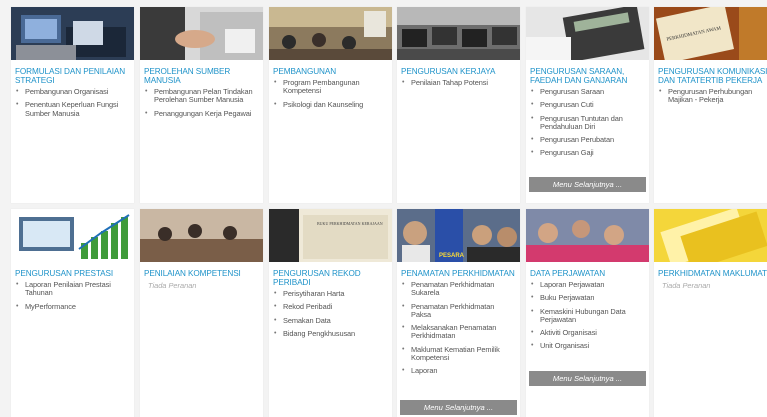 This screenshot has width=767, height=417. What do you see at coordinates (330, 33) in the screenshot?
I see `thumb-classroom-image` at bounding box center [330, 33].